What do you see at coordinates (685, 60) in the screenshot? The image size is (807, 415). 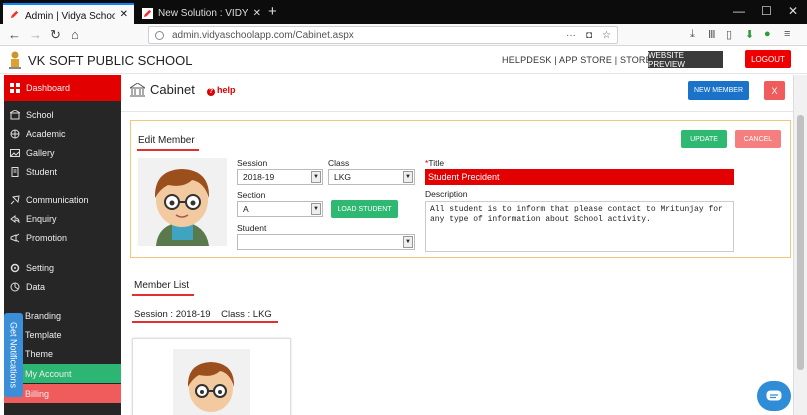 I see `website-preview-button: WEBSITE PREVIEW` at bounding box center [685, 60].